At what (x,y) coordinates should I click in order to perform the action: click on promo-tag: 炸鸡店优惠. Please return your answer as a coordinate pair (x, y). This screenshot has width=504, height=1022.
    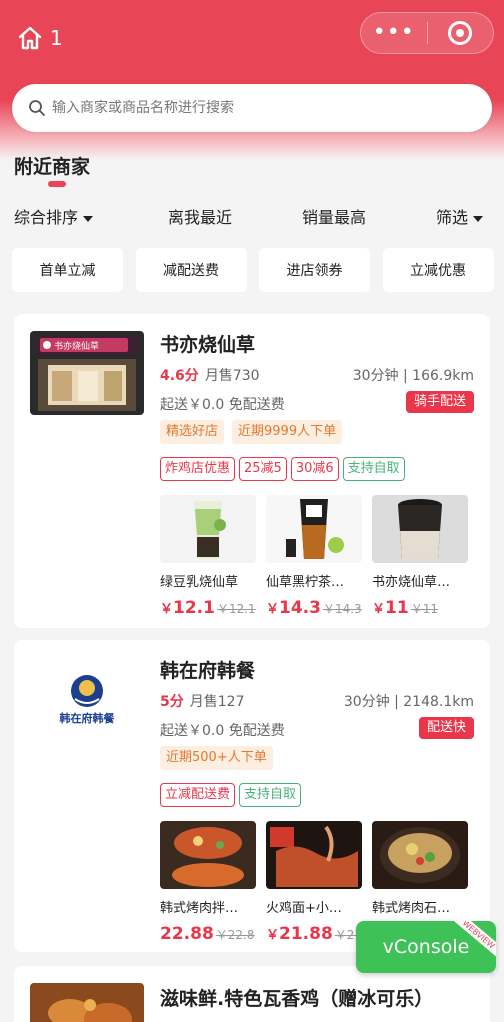
    Looking at the image, I should click on (198, 469).